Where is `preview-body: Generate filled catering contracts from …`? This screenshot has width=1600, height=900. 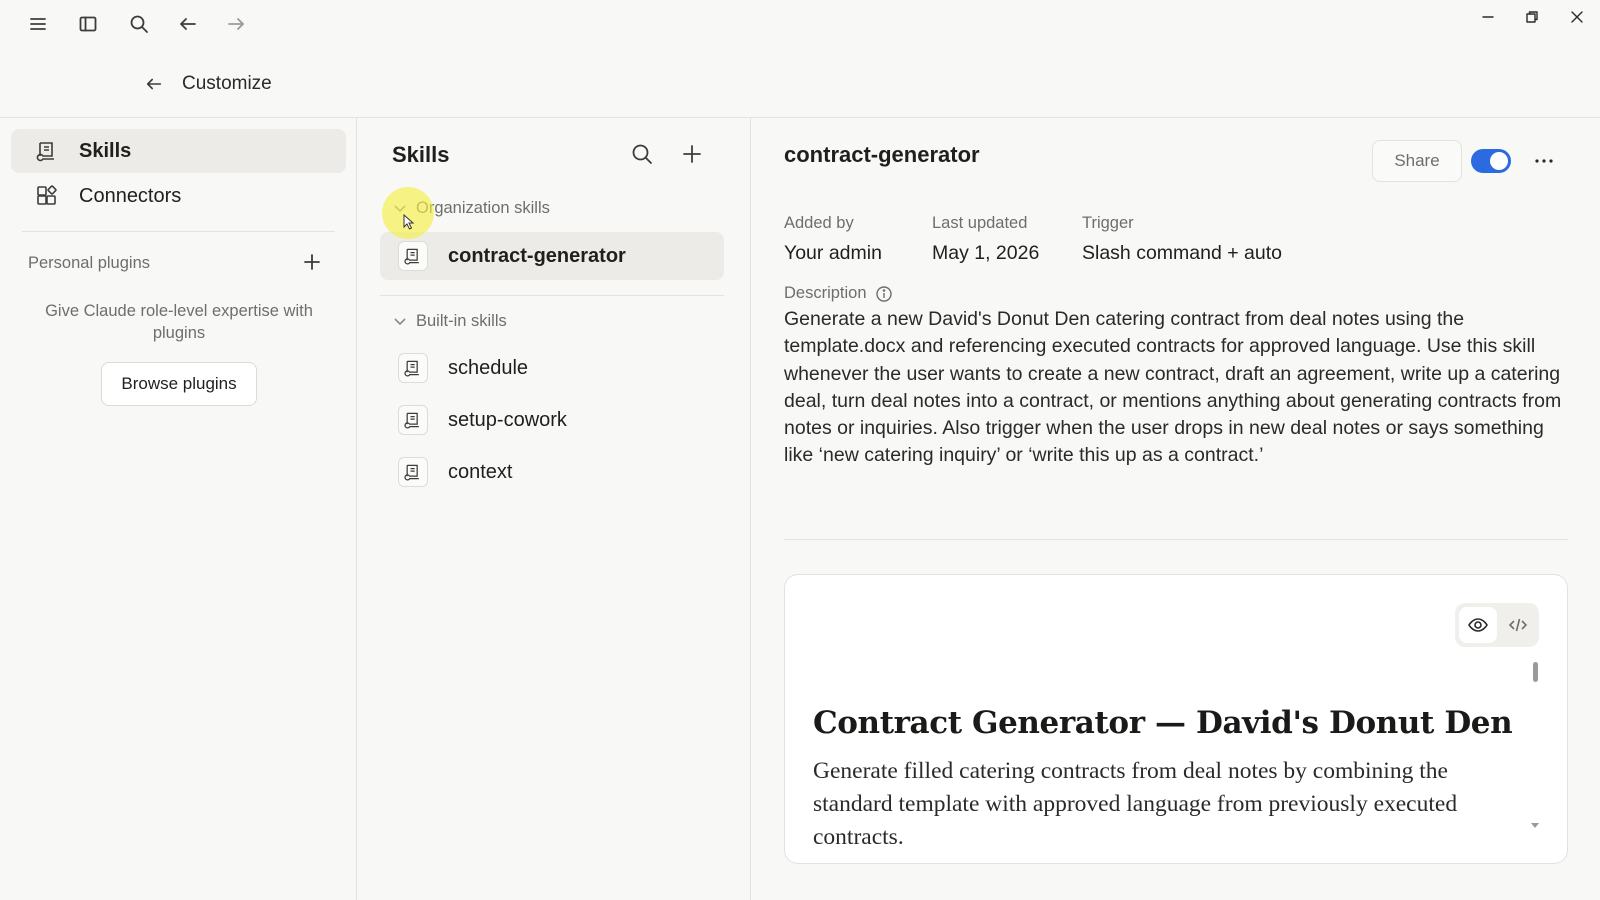 preview-body: Generate filled catering contracts from … is located at coordinates (1135, 804).